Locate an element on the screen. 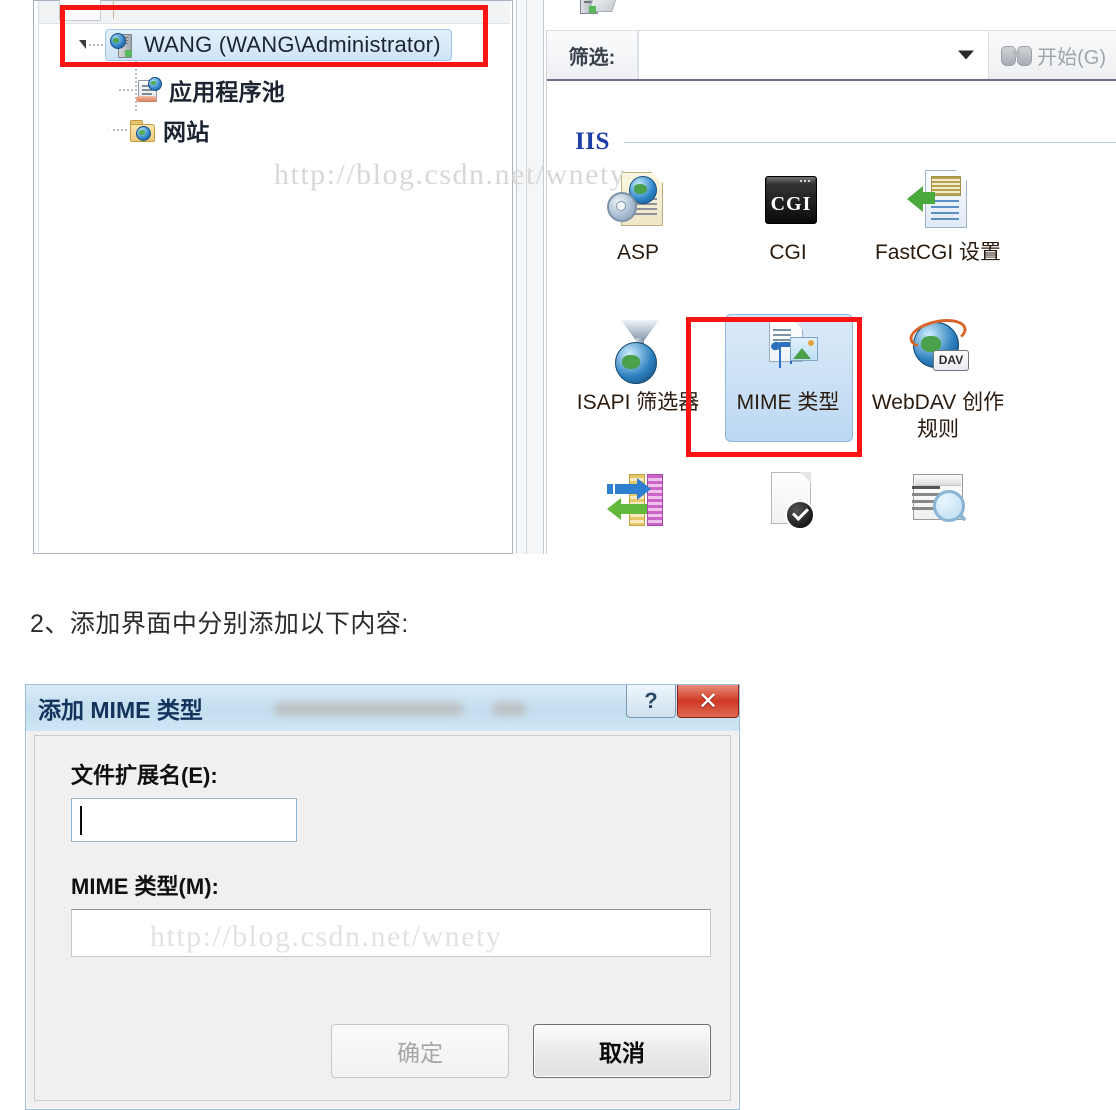 The height and width of the screenshot is (1110, 1116). cgi-icon: CGI is located at coordinates (788, 201).